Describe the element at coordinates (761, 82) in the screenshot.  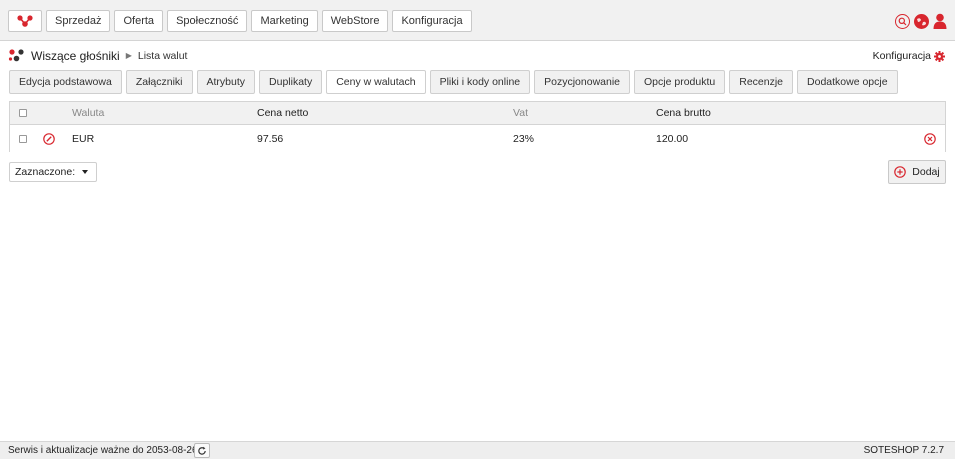
I see `tab-recenzje: Recenzje` at that location.